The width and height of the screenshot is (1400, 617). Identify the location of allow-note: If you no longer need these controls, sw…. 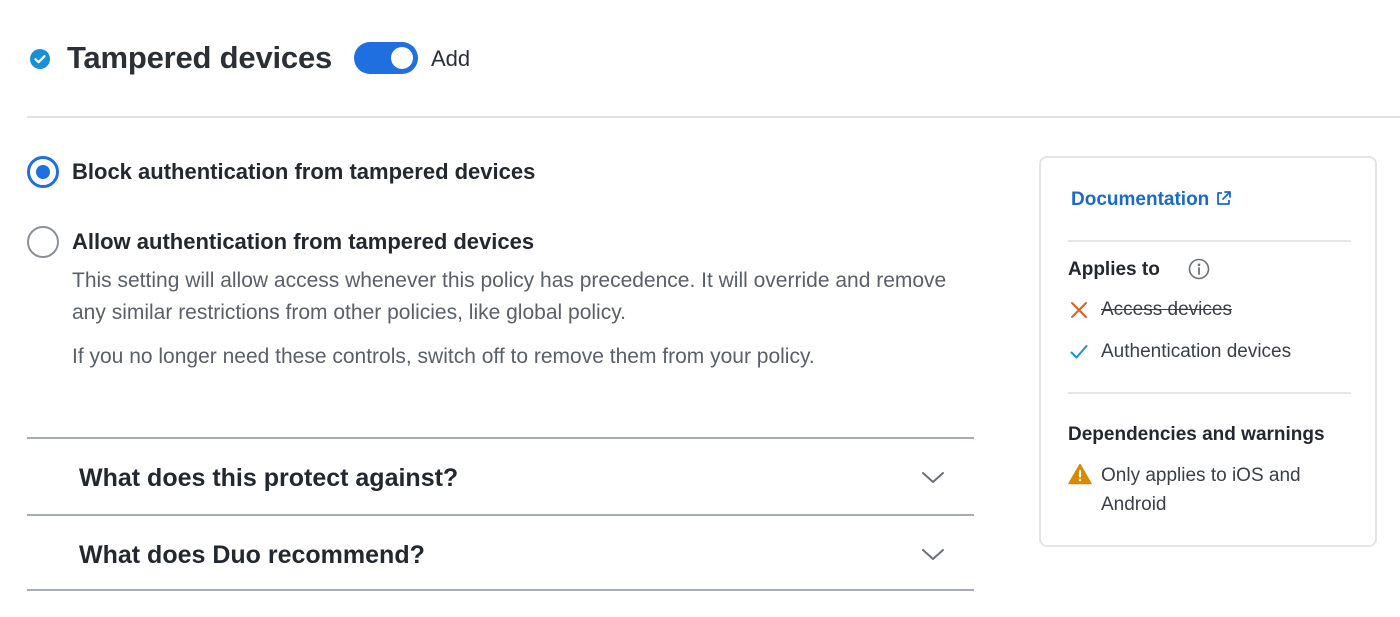
(443, 356).